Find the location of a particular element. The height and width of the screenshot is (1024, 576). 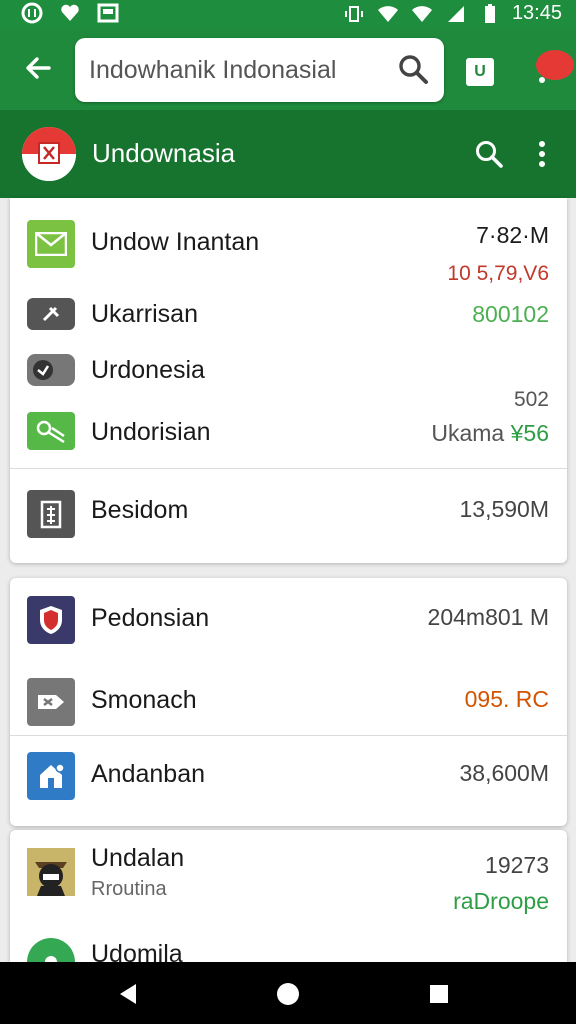

app-search-icon is located at coordinates (489, 154).